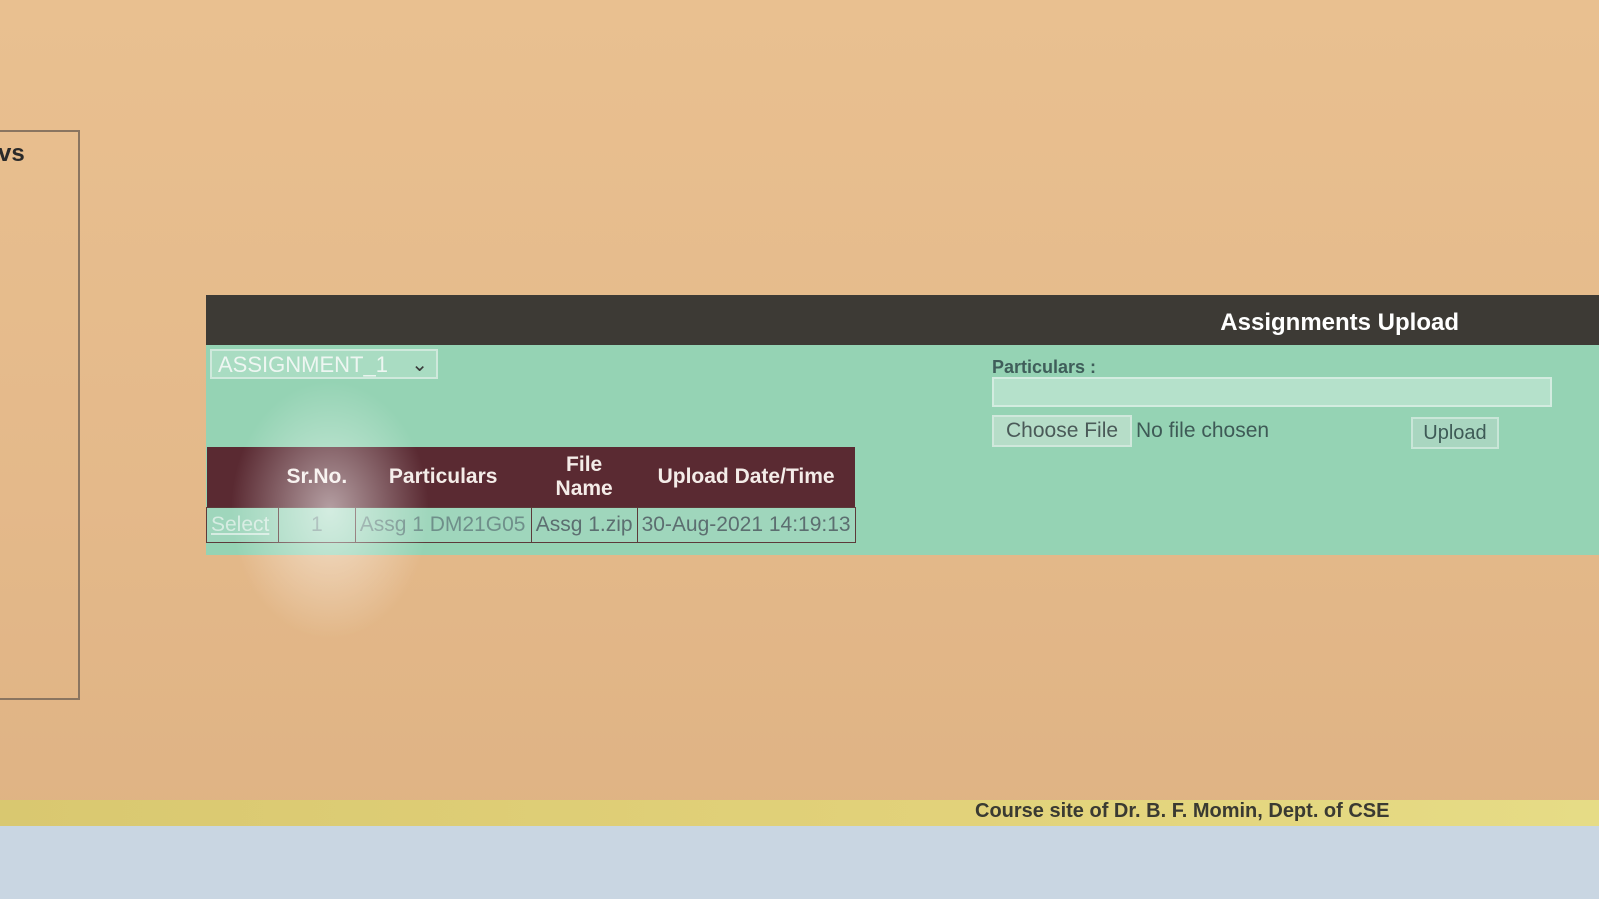  I want to click on assignments-panel-header: Assignments Upload, so click(902, 320).